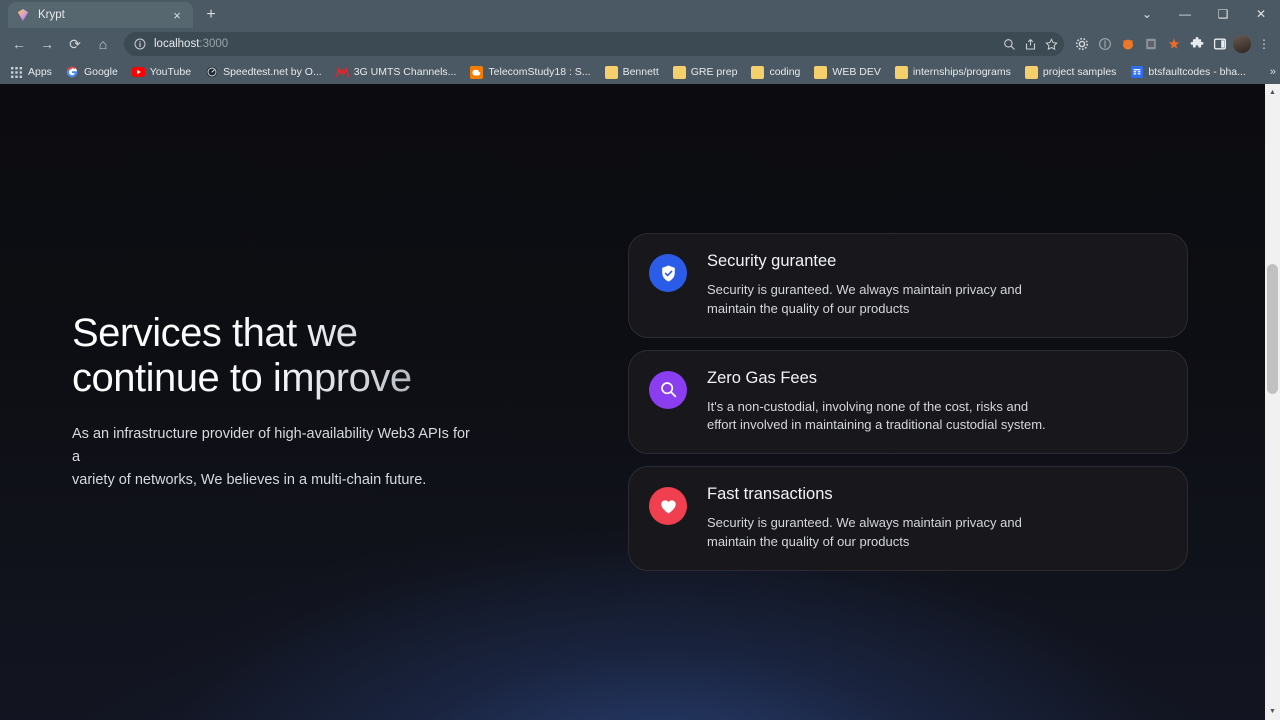 The image size is (1280, 720). I want to click on card-title: Zero Gas Fees, so click(762, 377).